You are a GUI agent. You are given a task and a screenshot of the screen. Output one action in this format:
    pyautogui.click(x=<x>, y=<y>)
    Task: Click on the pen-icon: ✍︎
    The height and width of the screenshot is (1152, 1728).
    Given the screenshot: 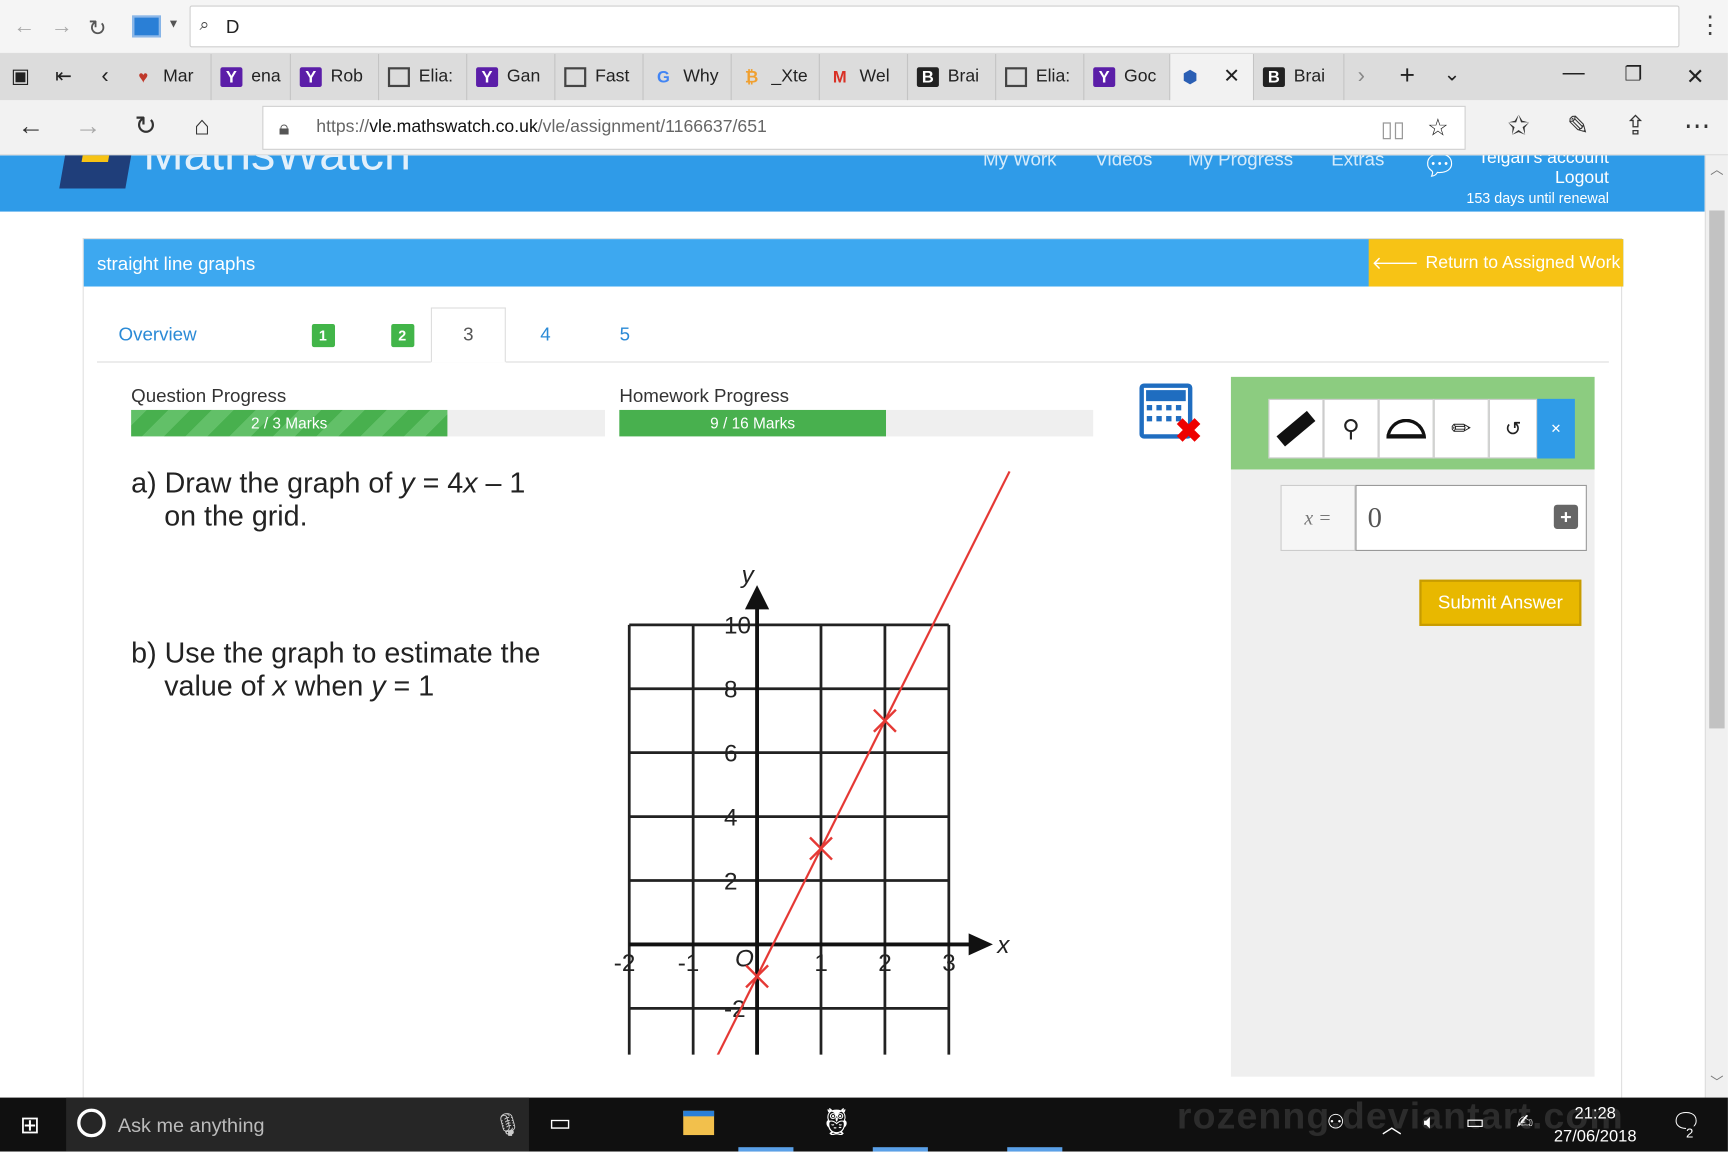 What is the action you would take?
    pyautogui.click(x=1524, y=1122)
    